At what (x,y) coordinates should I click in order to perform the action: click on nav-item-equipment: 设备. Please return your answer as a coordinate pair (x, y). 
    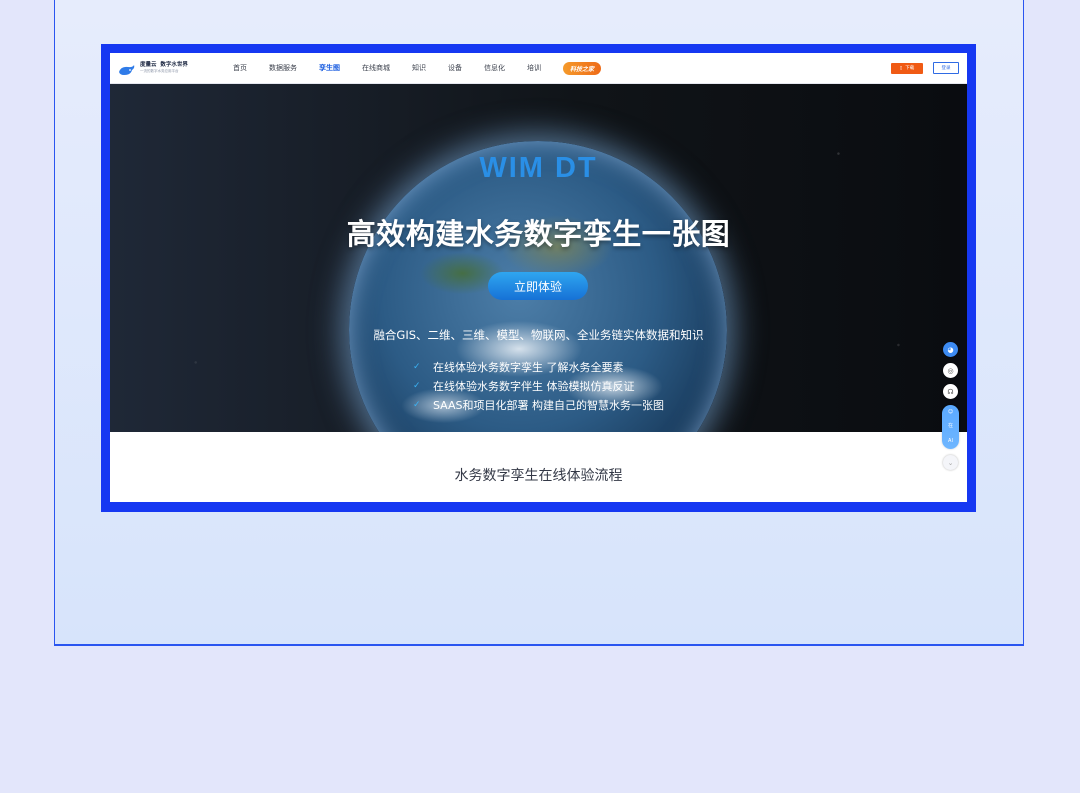
    Looking at the image, I should click on (455, 68).